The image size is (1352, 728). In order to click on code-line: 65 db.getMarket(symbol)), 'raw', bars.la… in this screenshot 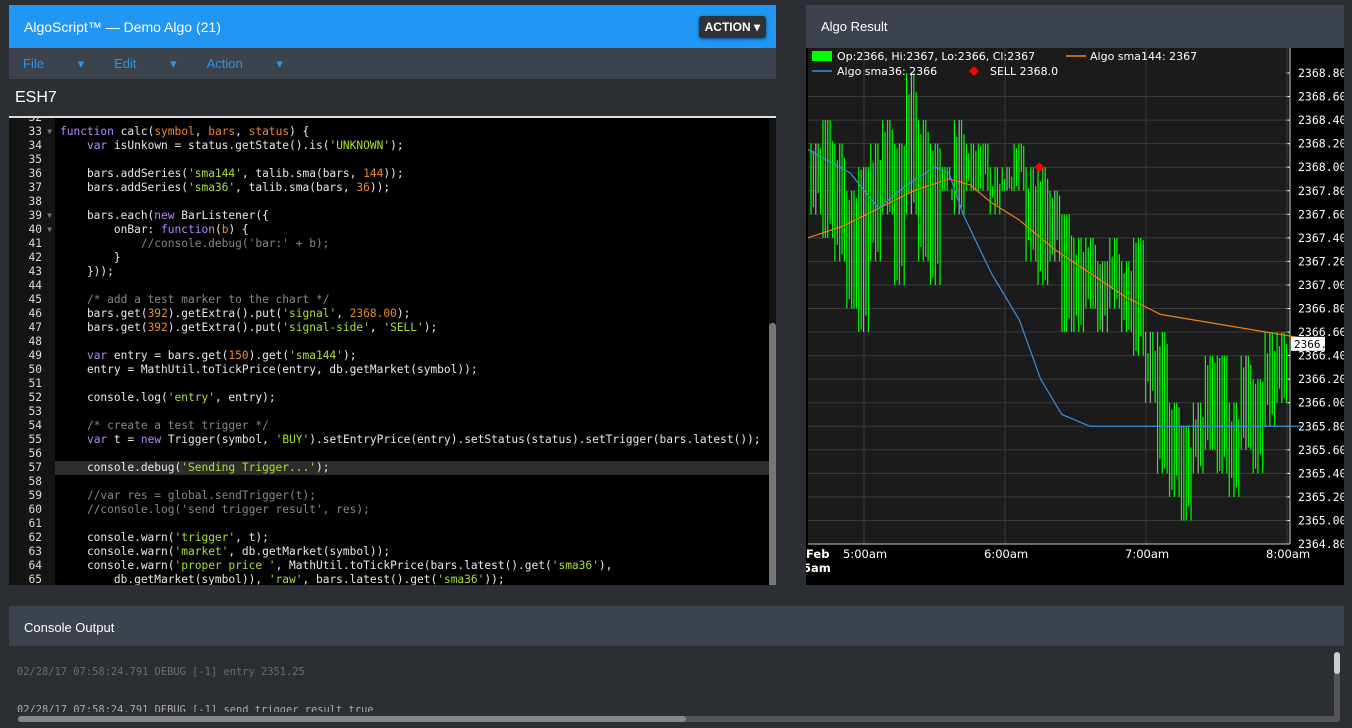, I will do `click(392, 579)`.